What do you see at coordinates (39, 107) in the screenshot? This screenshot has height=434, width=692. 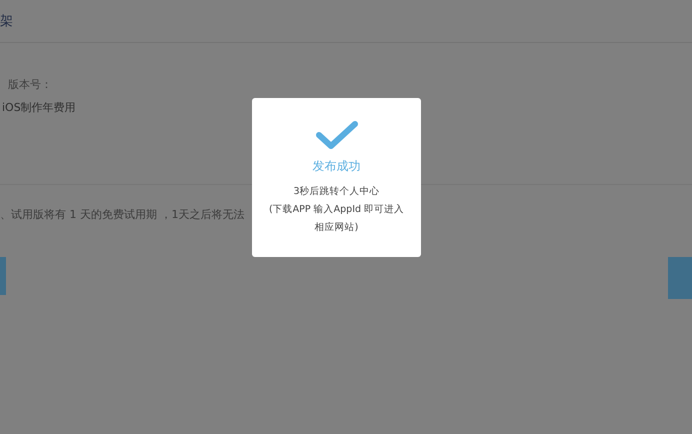 I see `fee-label: iOS制作年费用` at bounding box center [39, 107].